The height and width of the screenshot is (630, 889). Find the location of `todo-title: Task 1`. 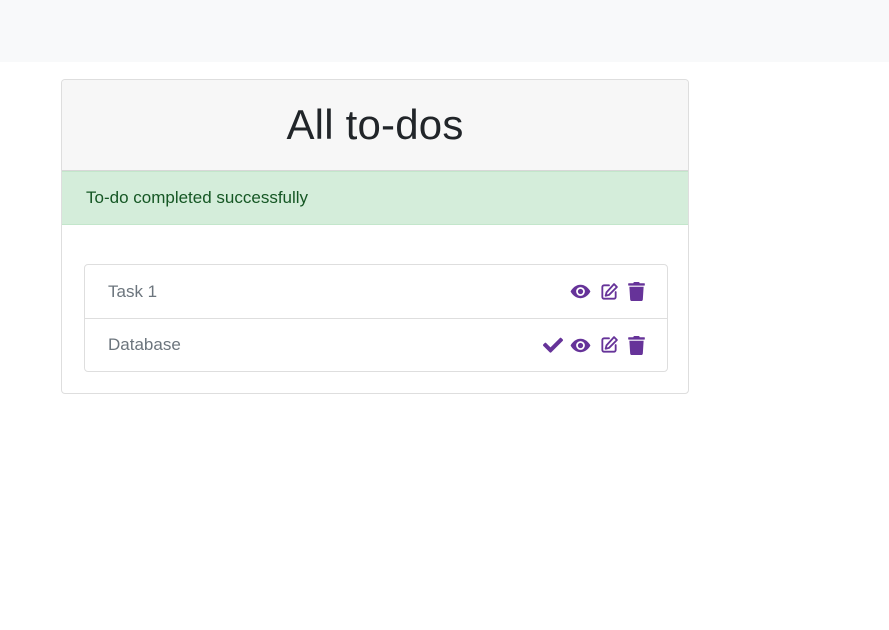

todo-title: Task 1 is located at coordinates (133, 291).